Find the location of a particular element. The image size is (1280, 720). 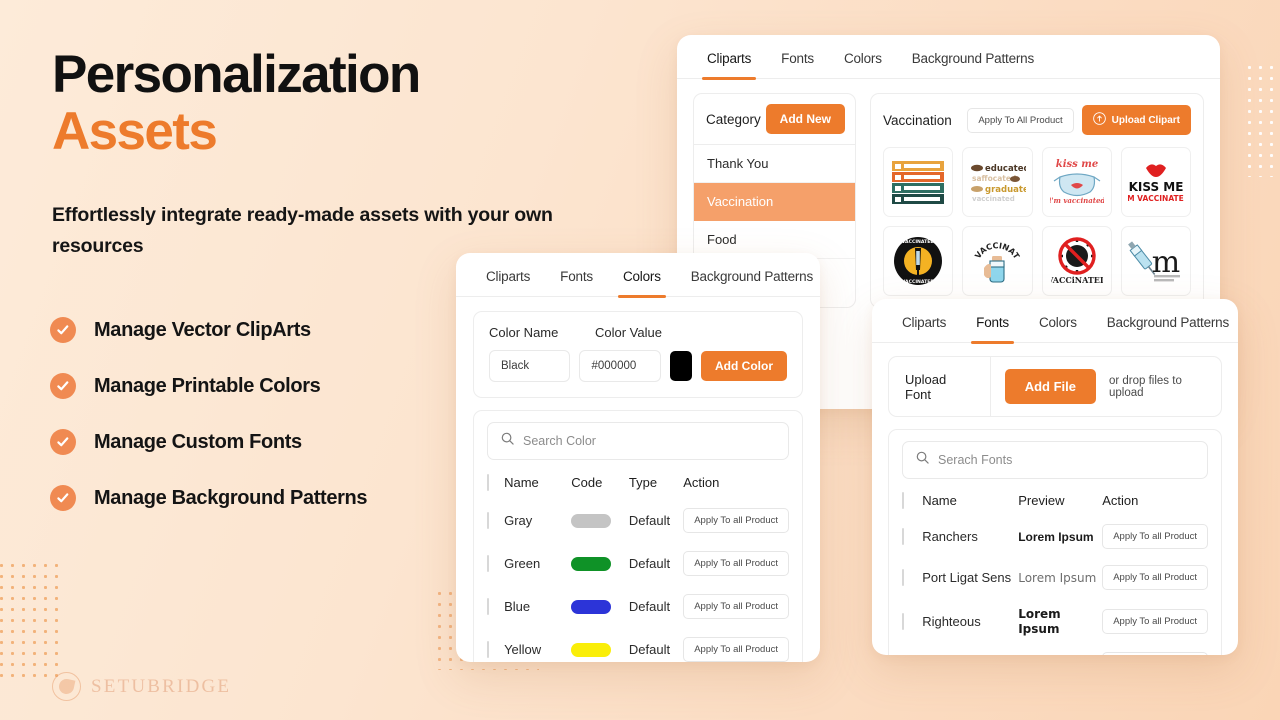

add-color-button: Add Color is located at coordinates (744, 366).